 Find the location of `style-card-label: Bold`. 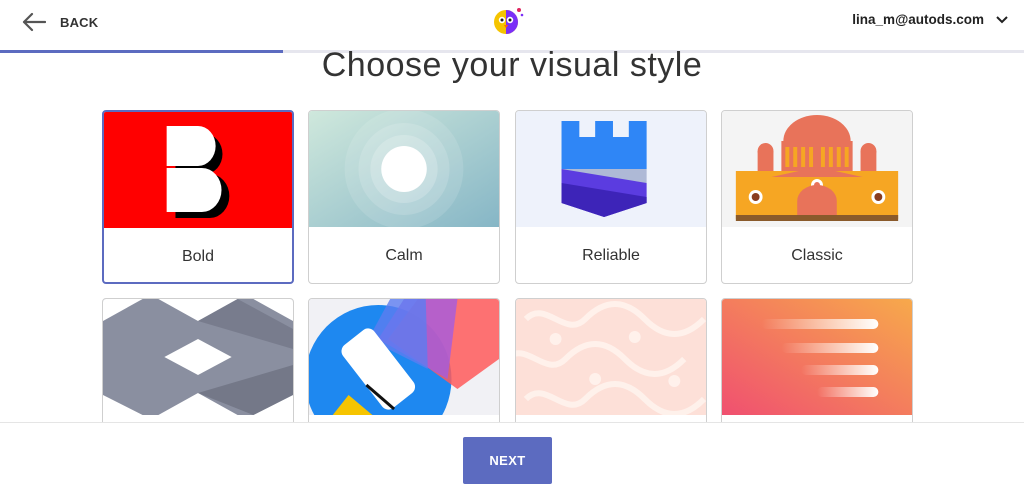

style-card-label: Bold is located at coordinates (198, 256).